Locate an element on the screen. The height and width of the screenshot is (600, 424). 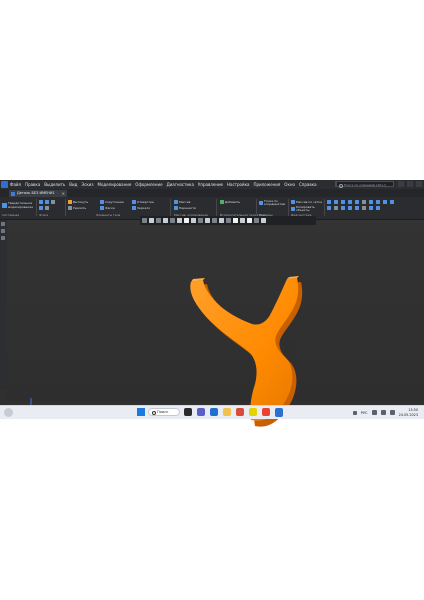
view-lights-icon is located at coordinates (221, 220).